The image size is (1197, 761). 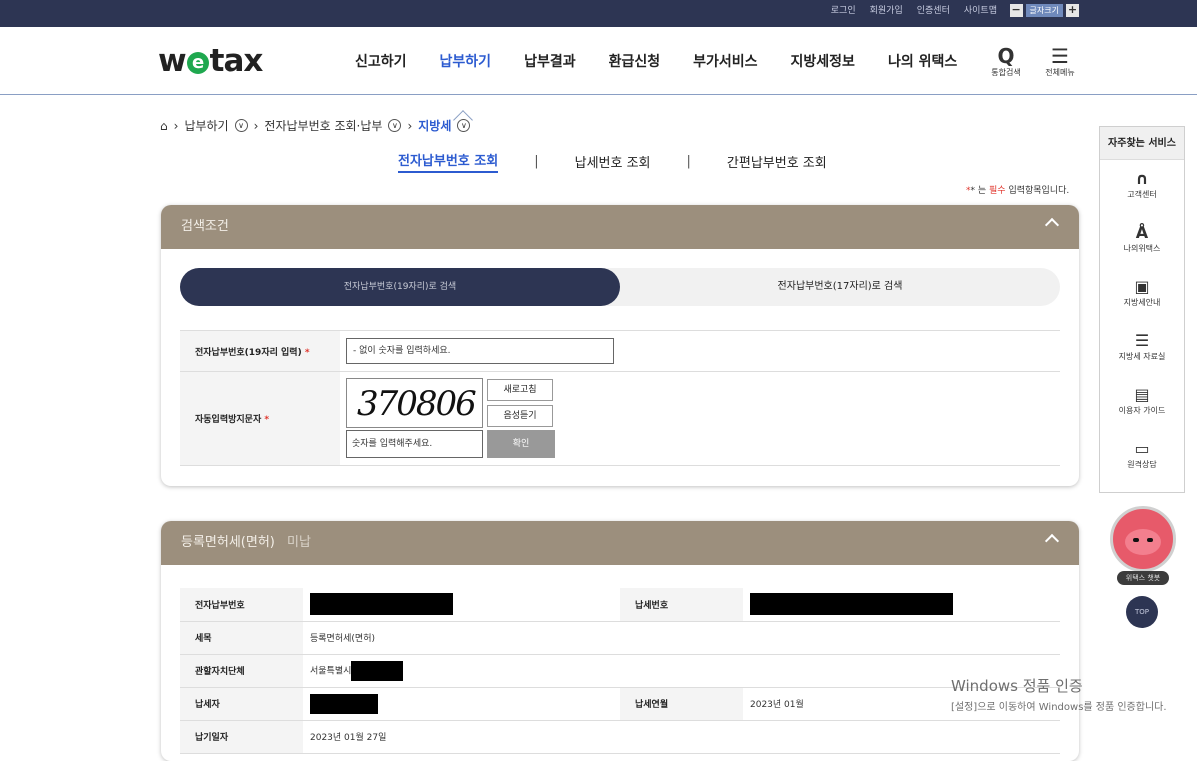 What do you see at coordinates (323, 125) in the screenshot?
I see `breadcrumb-item-epay-lookup: 전자납부번호 조회·납부` at bounding box center [323, 125].